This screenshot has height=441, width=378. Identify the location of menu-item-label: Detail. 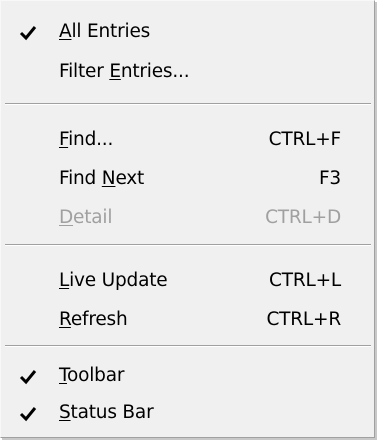
(86, 217).